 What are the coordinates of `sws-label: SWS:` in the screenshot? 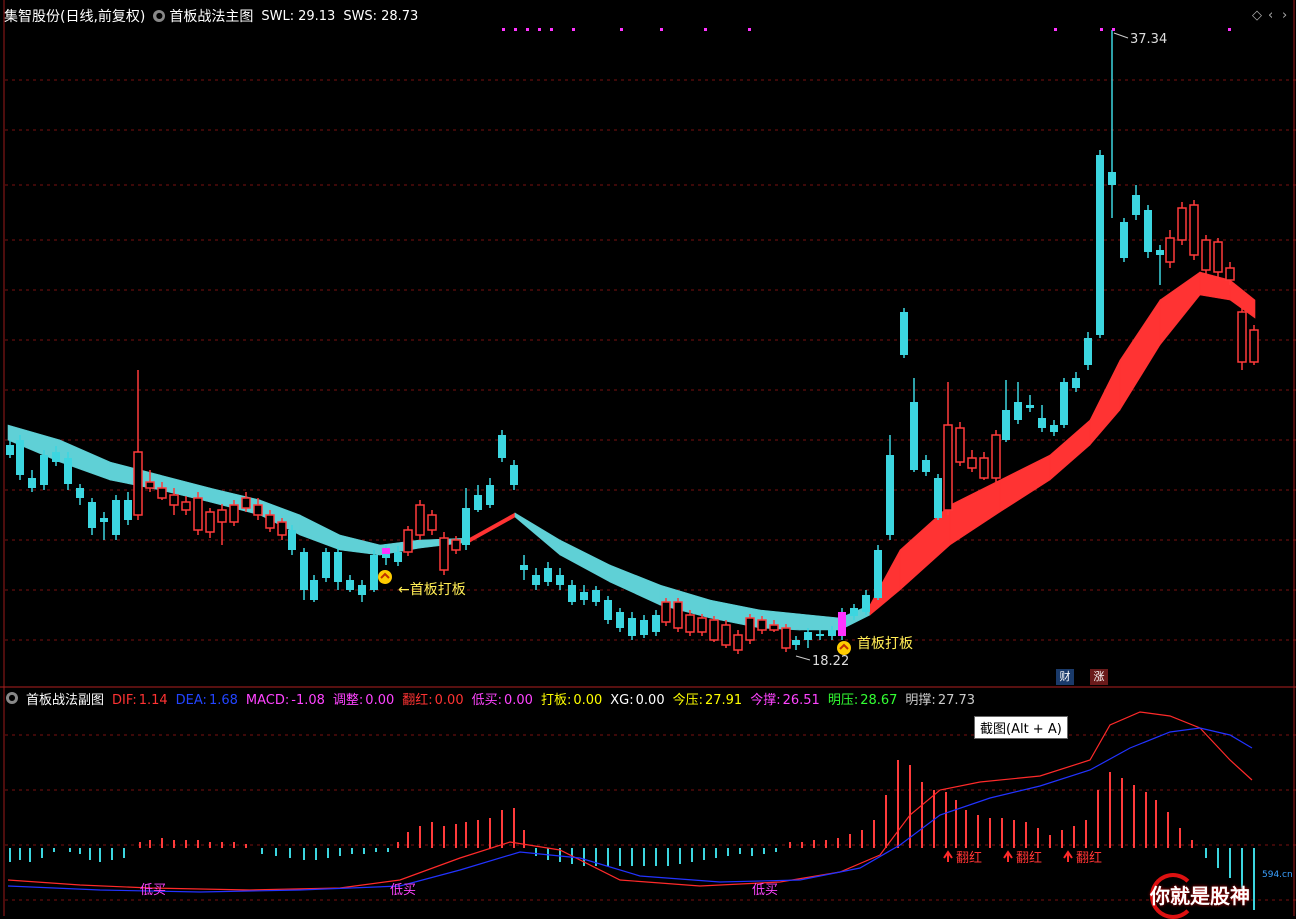 It's located at (360, 16).